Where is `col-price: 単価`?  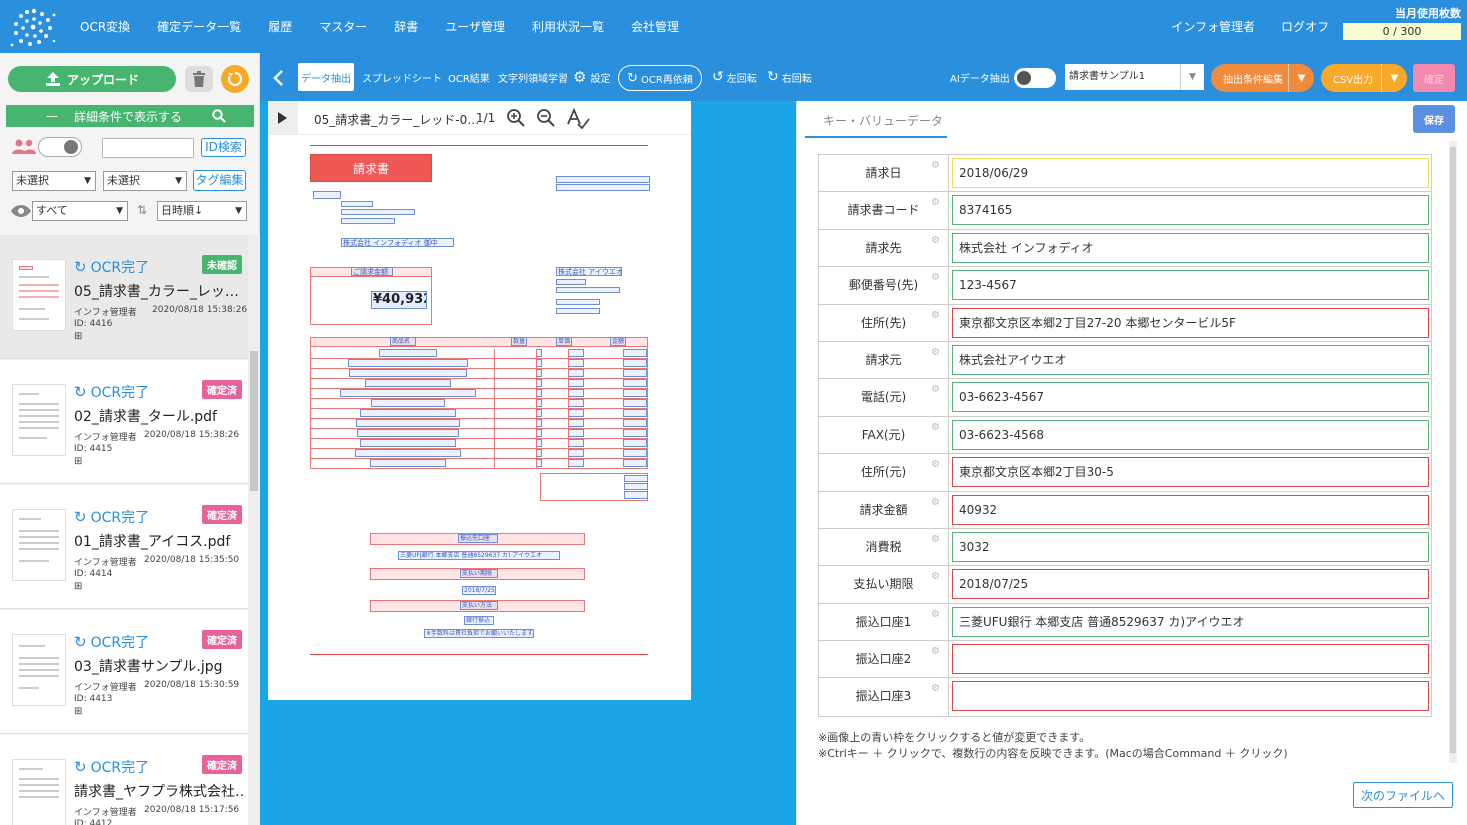
col-price: 単価 is located at coordinates (564, 341).